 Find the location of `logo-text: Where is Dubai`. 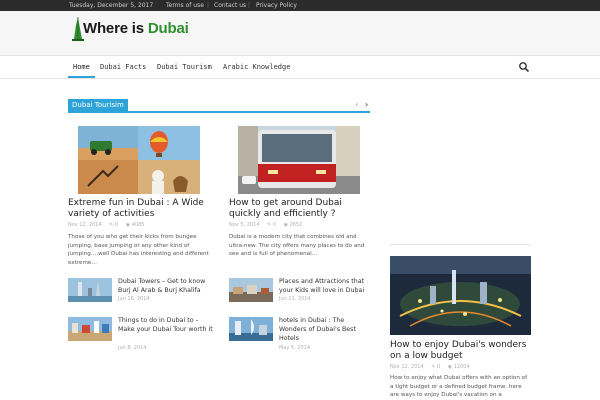

logo-text: Where is Dubai is located at coordinates (136, 28).